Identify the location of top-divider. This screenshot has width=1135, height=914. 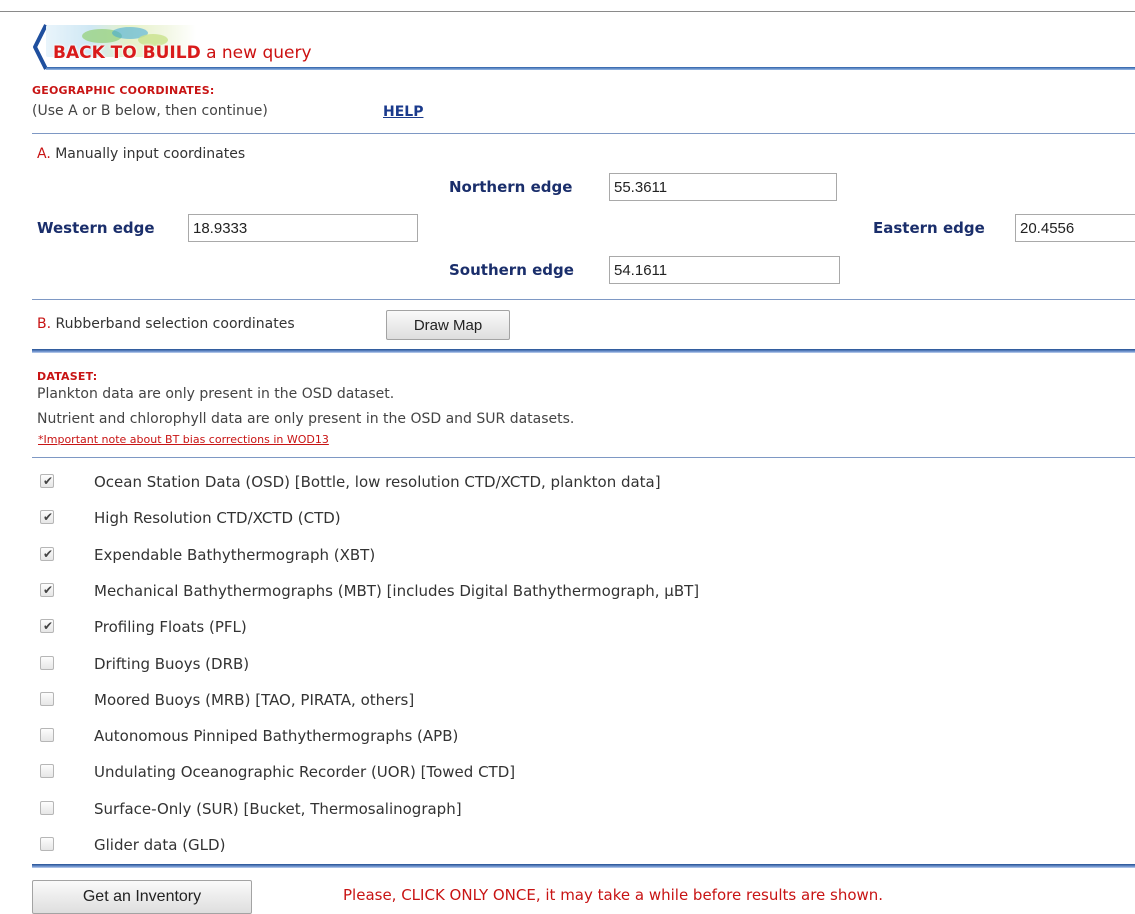
(567, 11).